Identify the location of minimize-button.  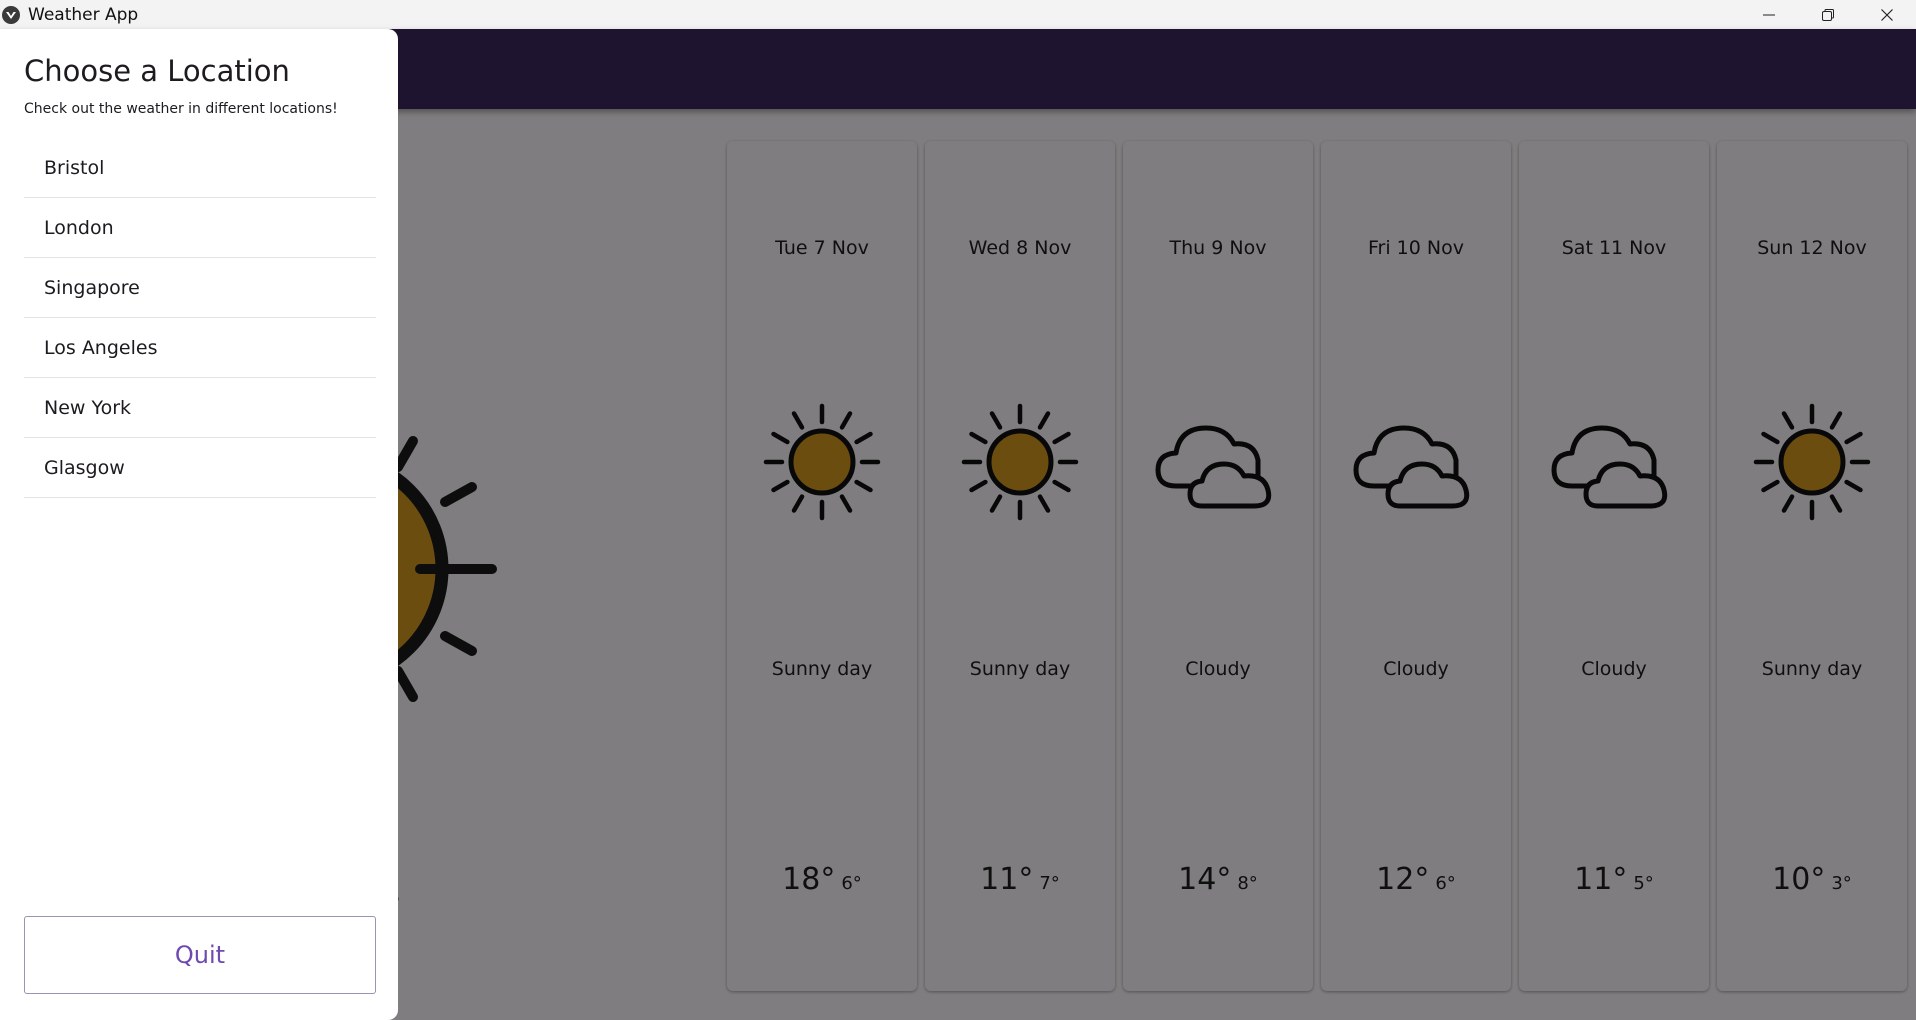
(1768, 14).